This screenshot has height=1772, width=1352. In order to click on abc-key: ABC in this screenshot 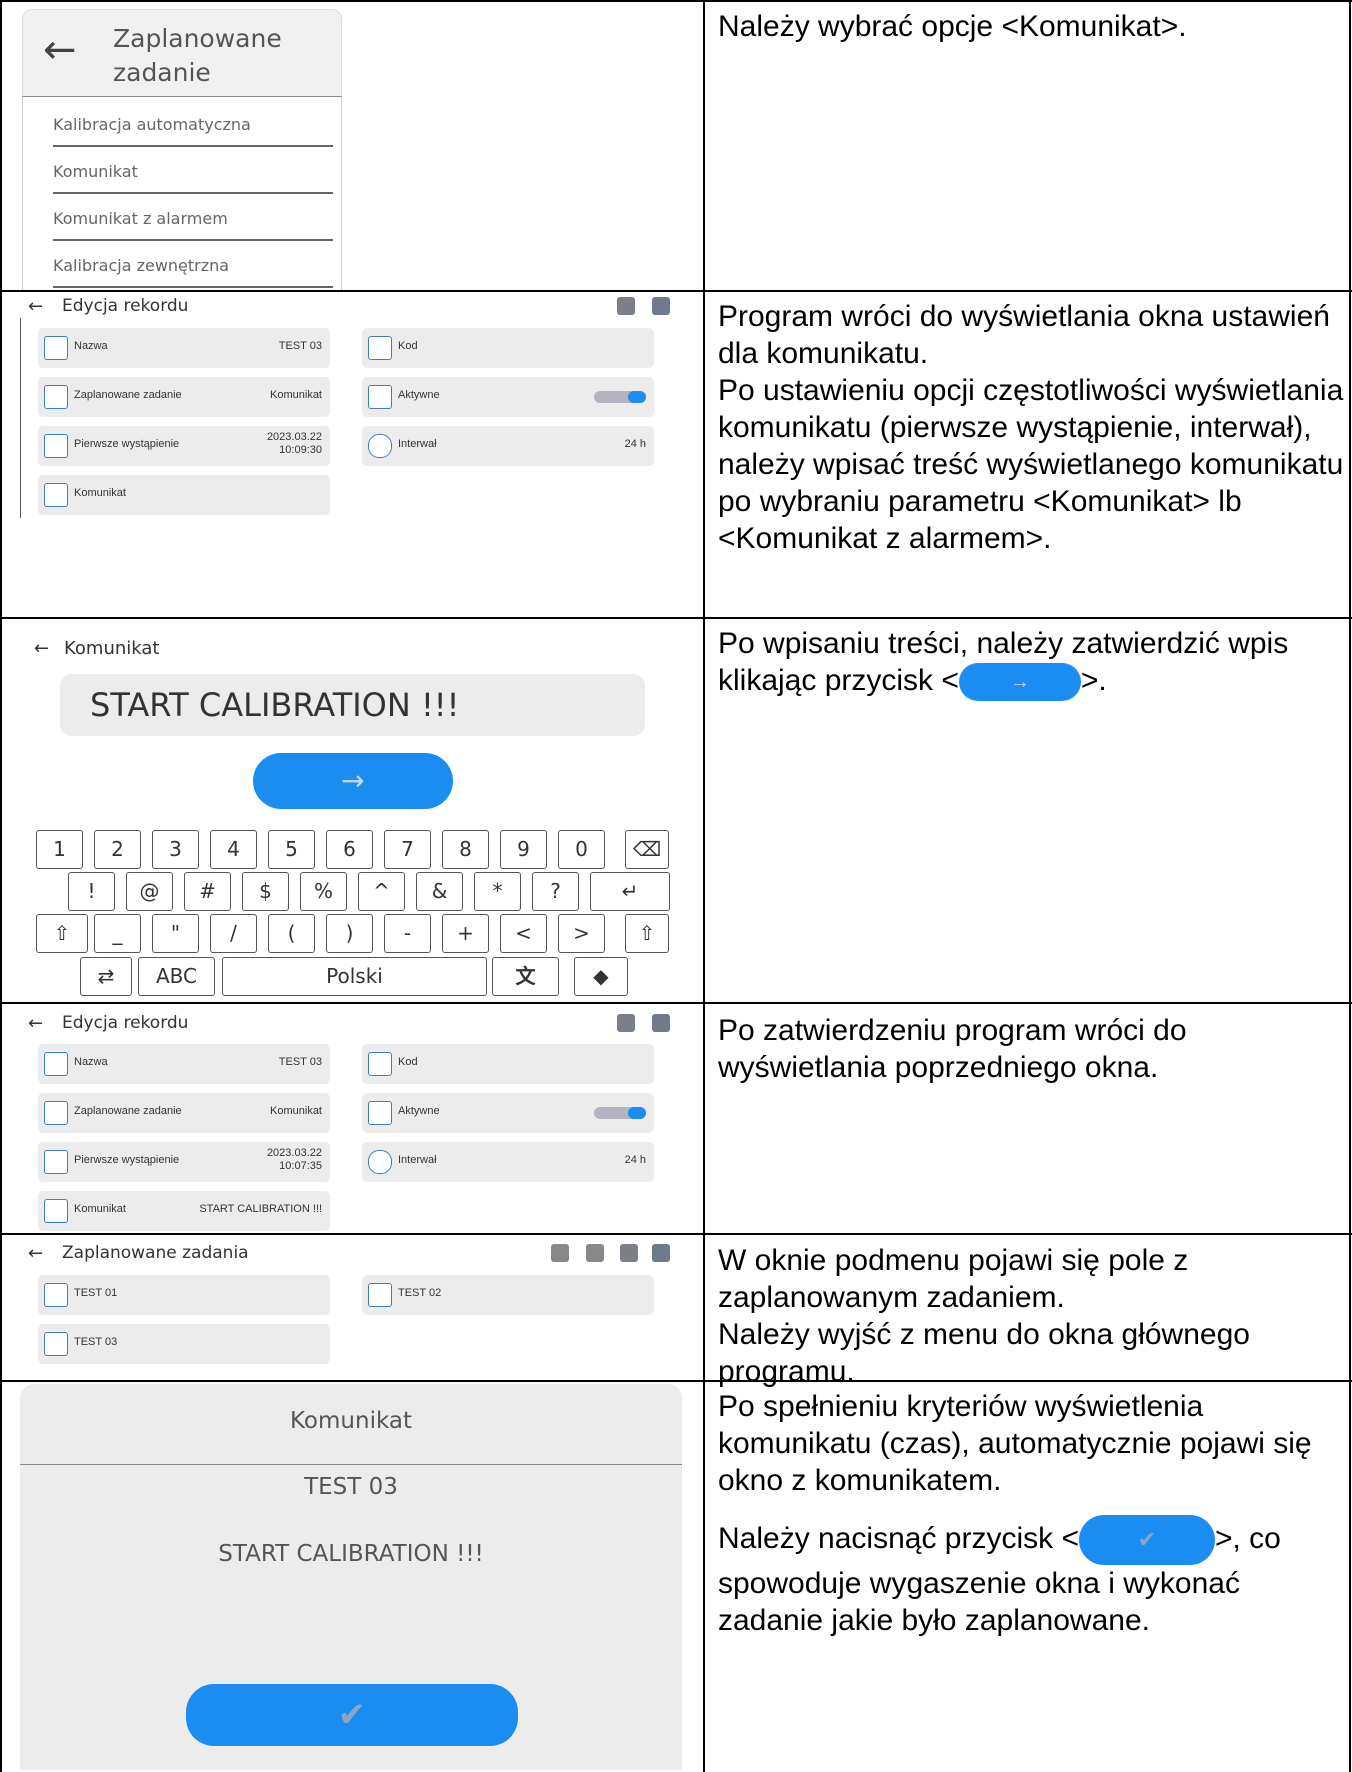, I will do `click(176, 976)`.